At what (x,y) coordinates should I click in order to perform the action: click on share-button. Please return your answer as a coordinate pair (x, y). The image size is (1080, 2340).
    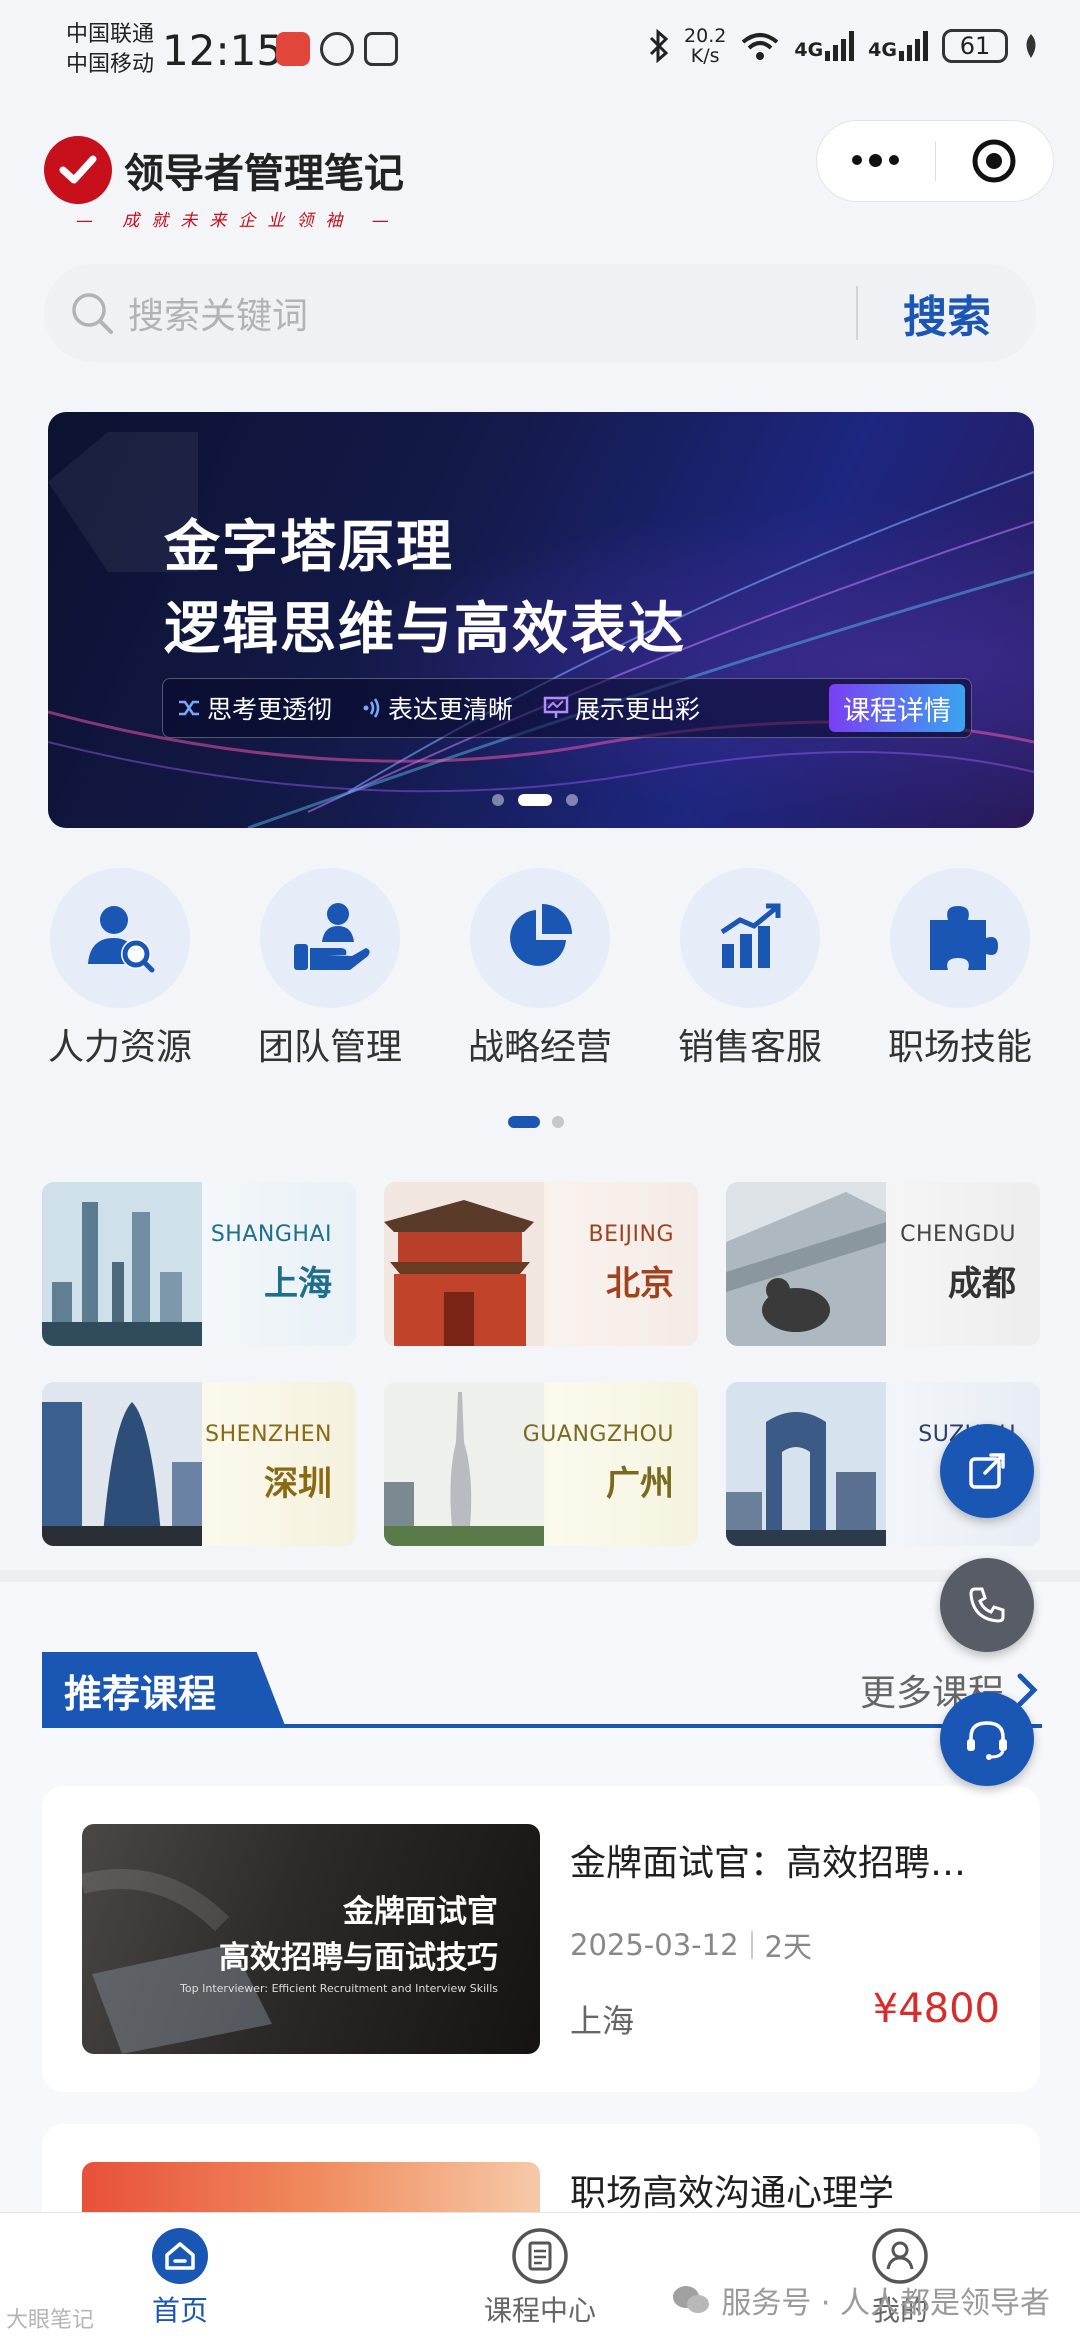
    Looking at the image, I should click on (987, 1471).